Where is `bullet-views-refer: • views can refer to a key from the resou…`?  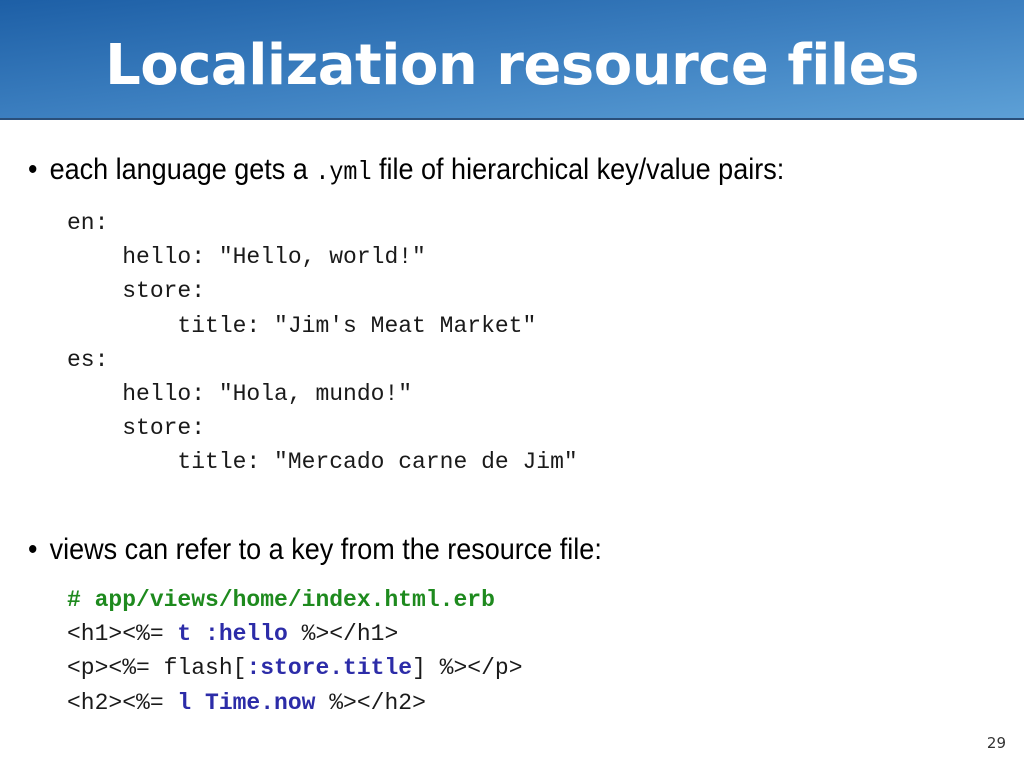 bullet-views-refer: • views can refer to a key from the resou… is located at coordinates (315, 550).